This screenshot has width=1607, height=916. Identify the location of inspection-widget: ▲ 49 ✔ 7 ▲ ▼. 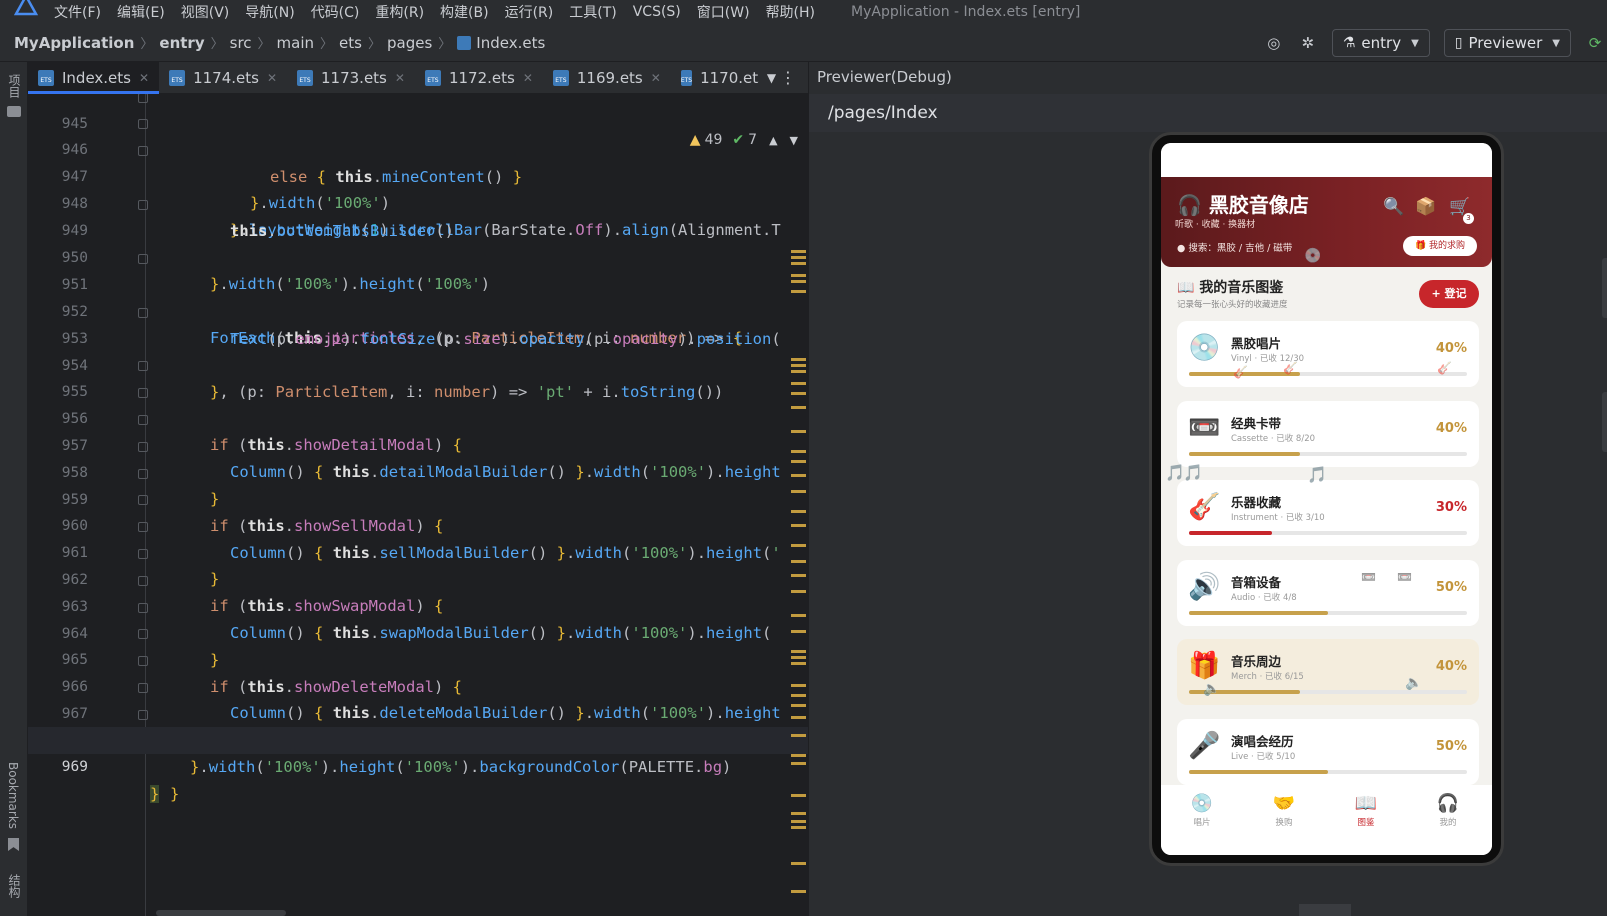
(743, 140).